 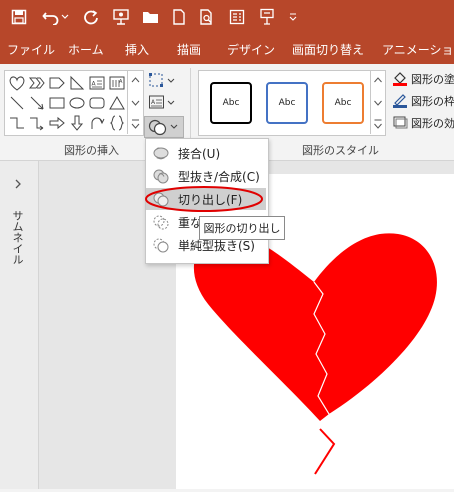 What do you see at coordinates (161, 153) in the screenshot?
I see `union-icon` at bounding box center [161, 153].